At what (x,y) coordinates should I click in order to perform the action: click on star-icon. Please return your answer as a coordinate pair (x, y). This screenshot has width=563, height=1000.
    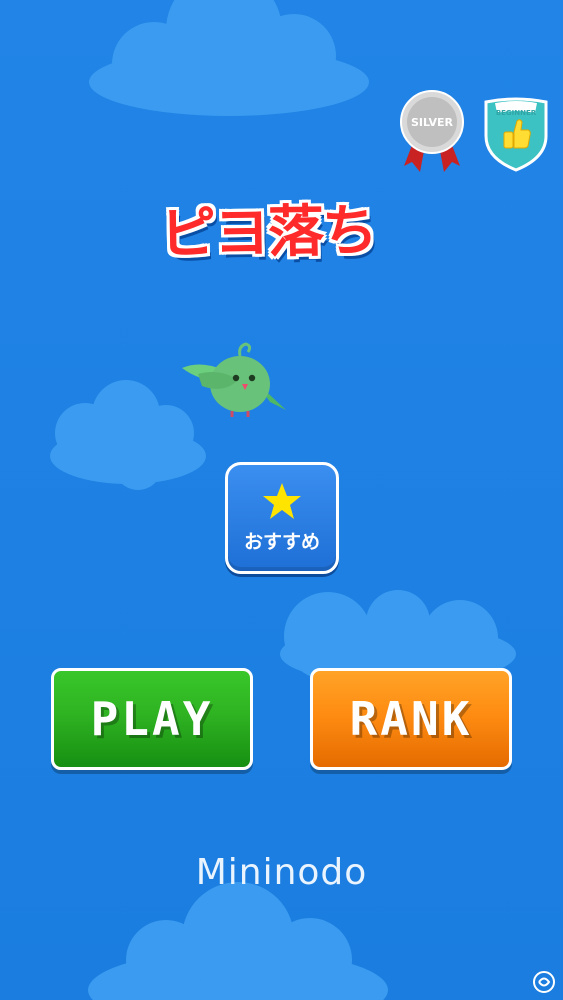
    Looking at the image, I should click on (282, 500).